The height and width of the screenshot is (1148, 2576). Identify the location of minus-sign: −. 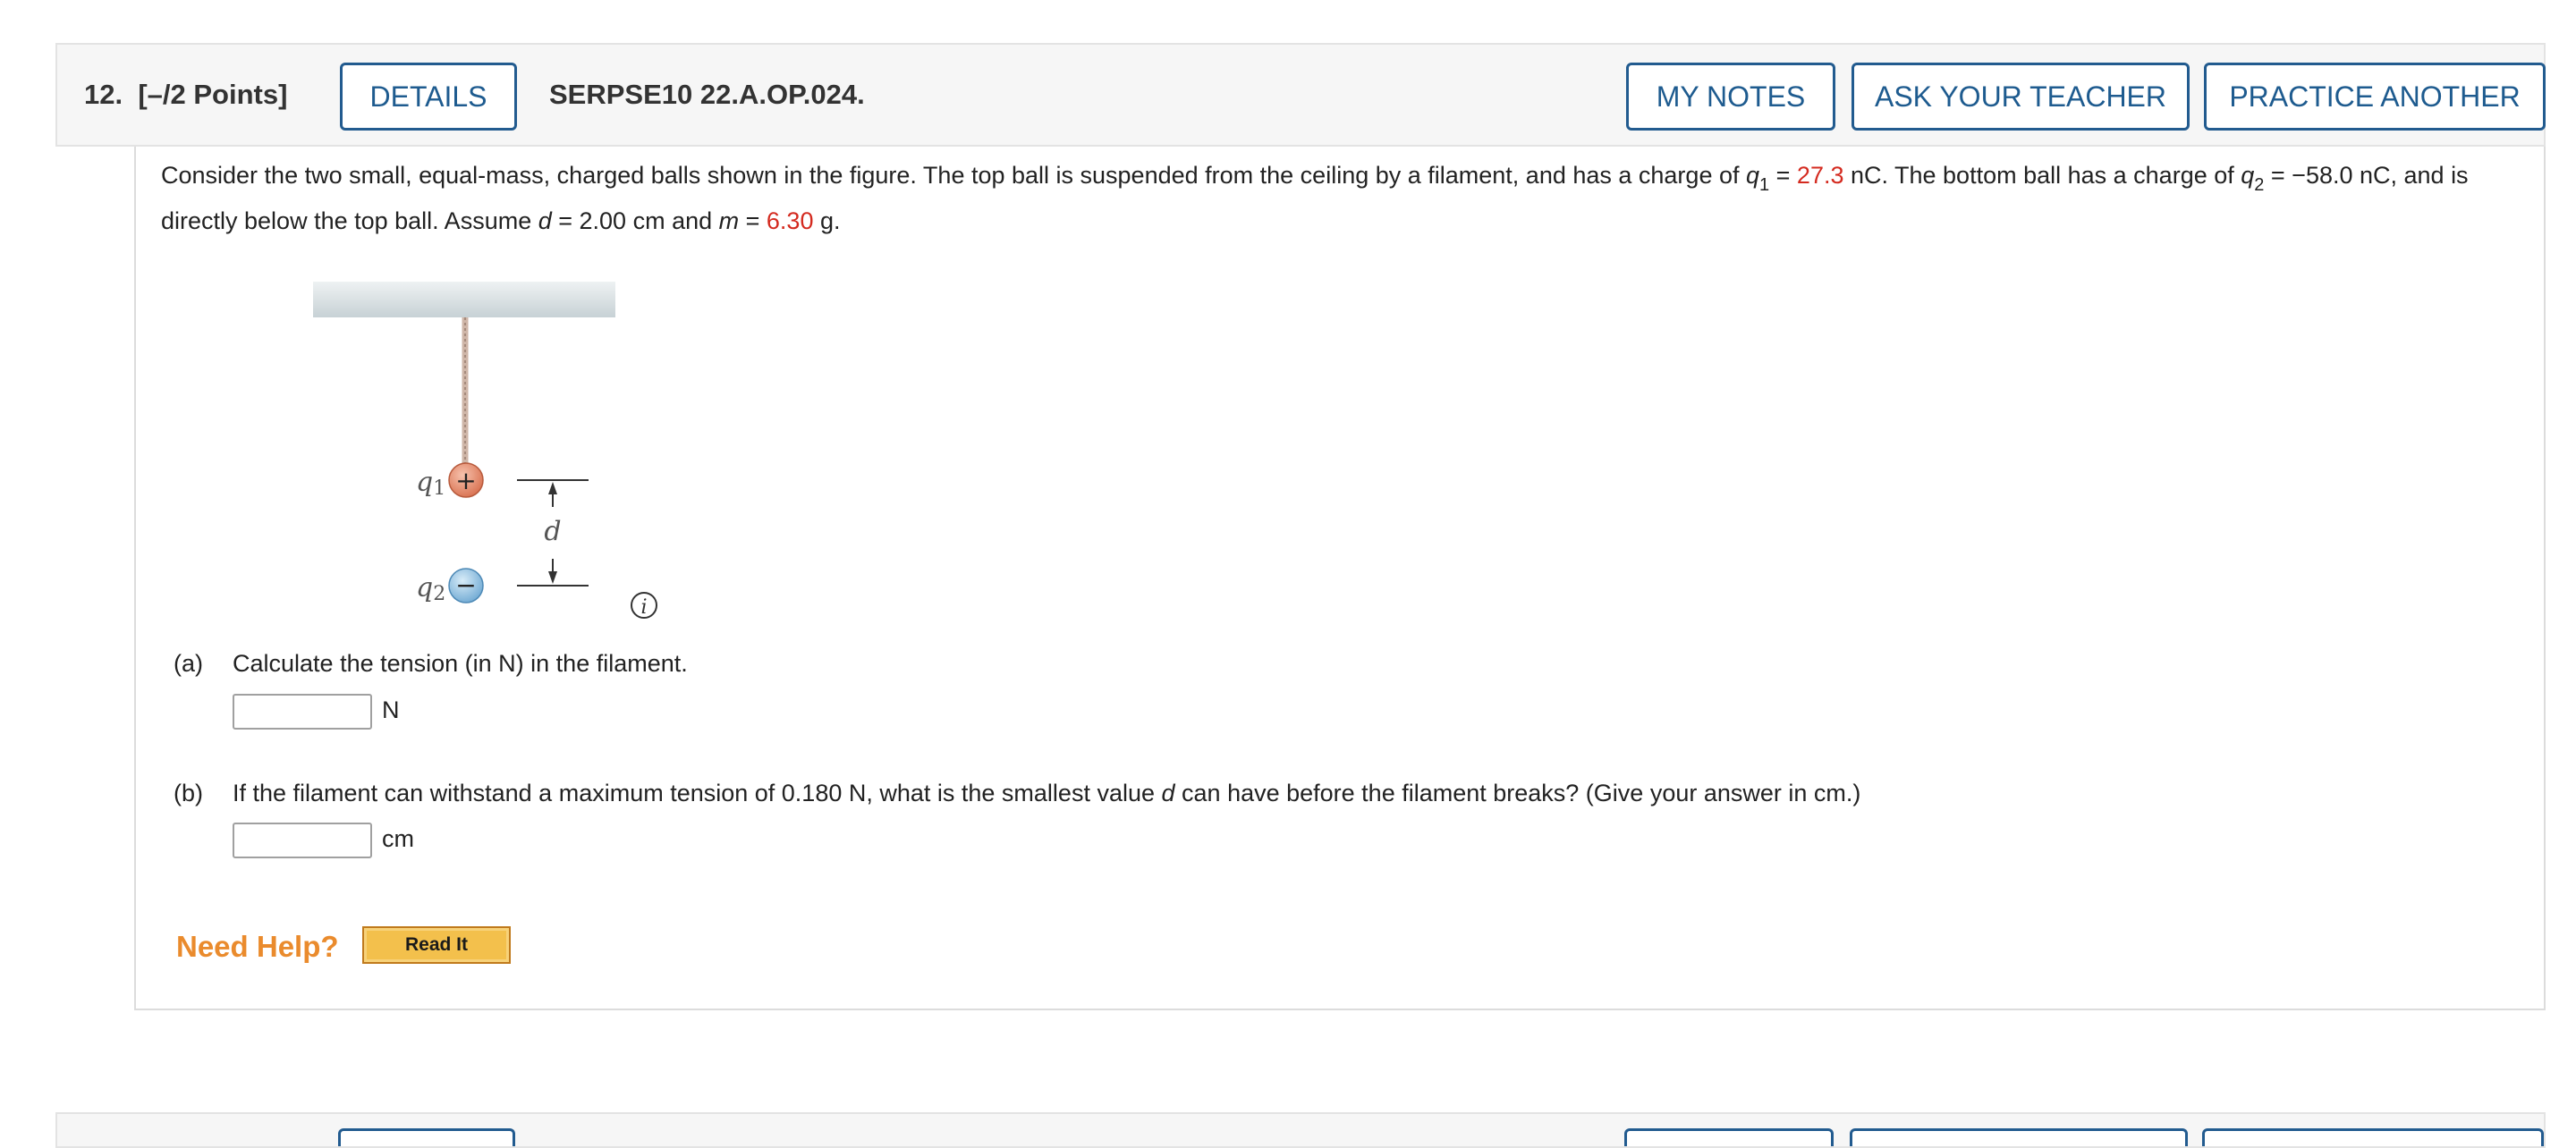
(465, 585).